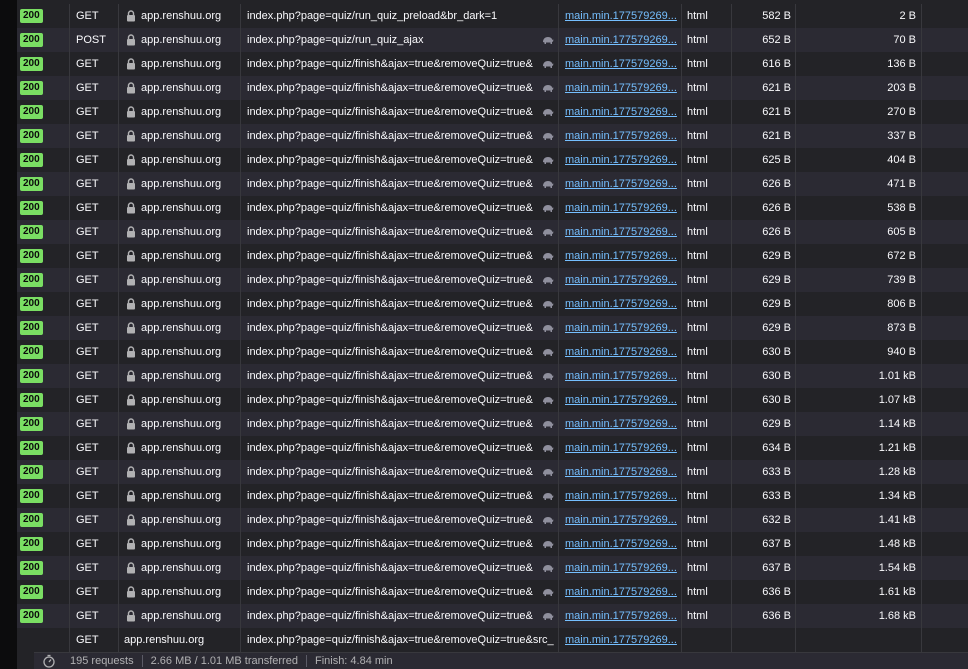  Describe the element at coordinates (859, 568) in the screenshot. I see `size-cell: 1.54 kB` at that location.